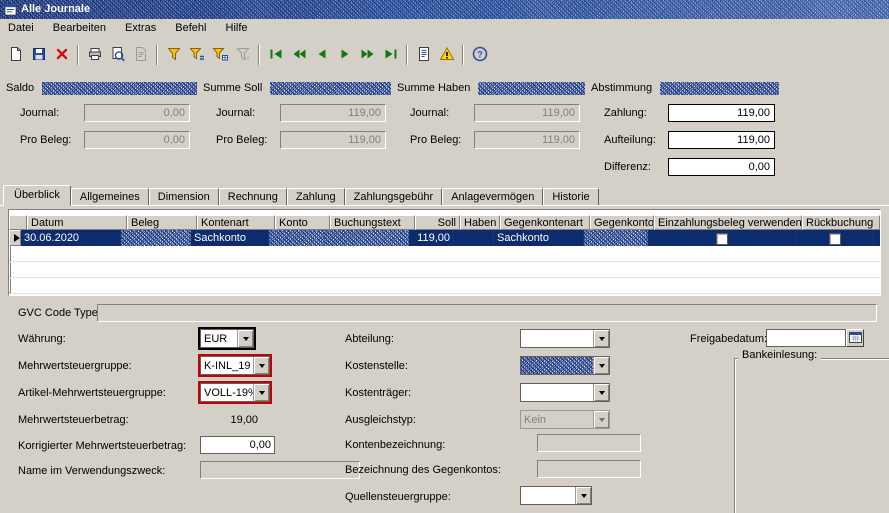 The height and width of the screenshot is (513, 889). What do you see at coordinates (333, 113) in the screenshot?
I see `soll-journal-field: 119,00` at bounding box center [333, 113].